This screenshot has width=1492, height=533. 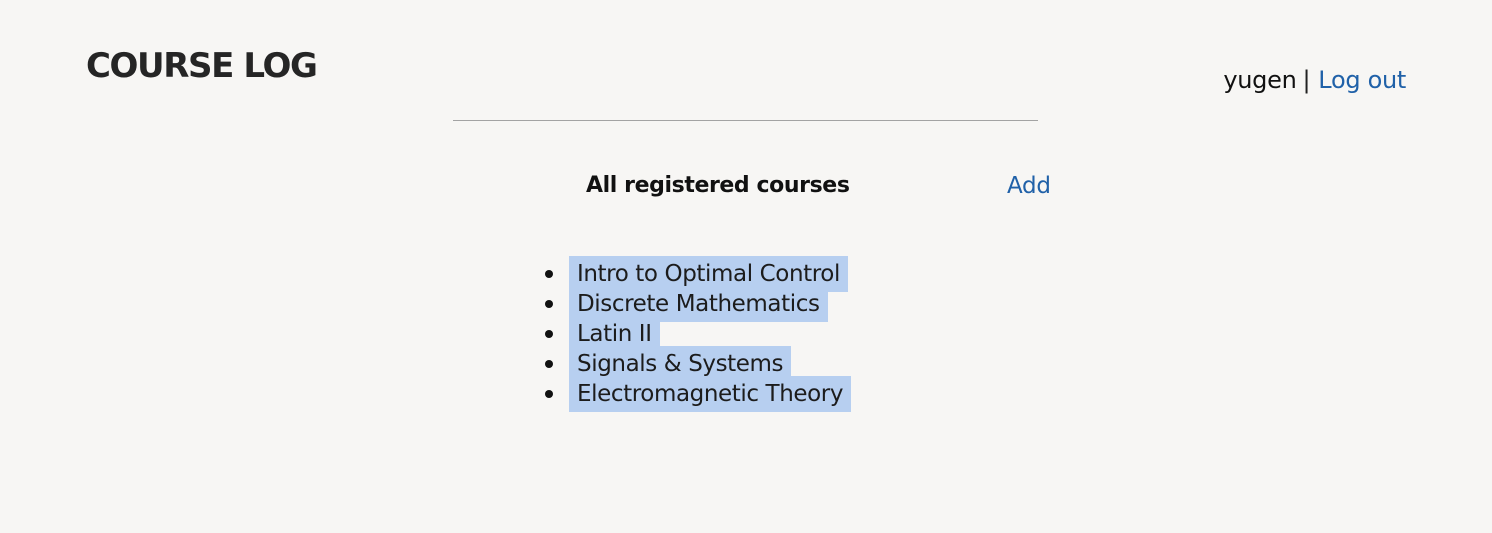 I want to click on course-item: Electromagnetic Theory, so click(x=710, y=394).